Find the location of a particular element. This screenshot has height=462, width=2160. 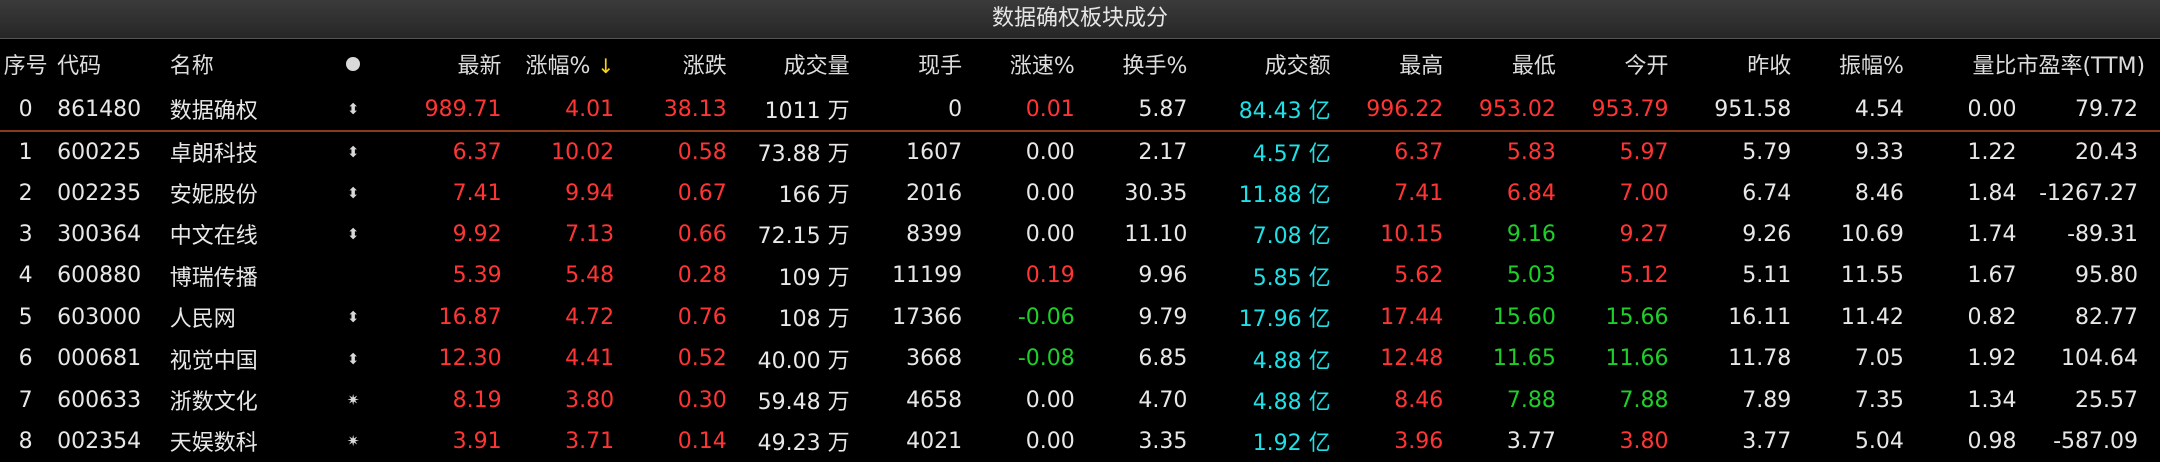

col-header-low: 最低 is located at coordinates (1499, 63).